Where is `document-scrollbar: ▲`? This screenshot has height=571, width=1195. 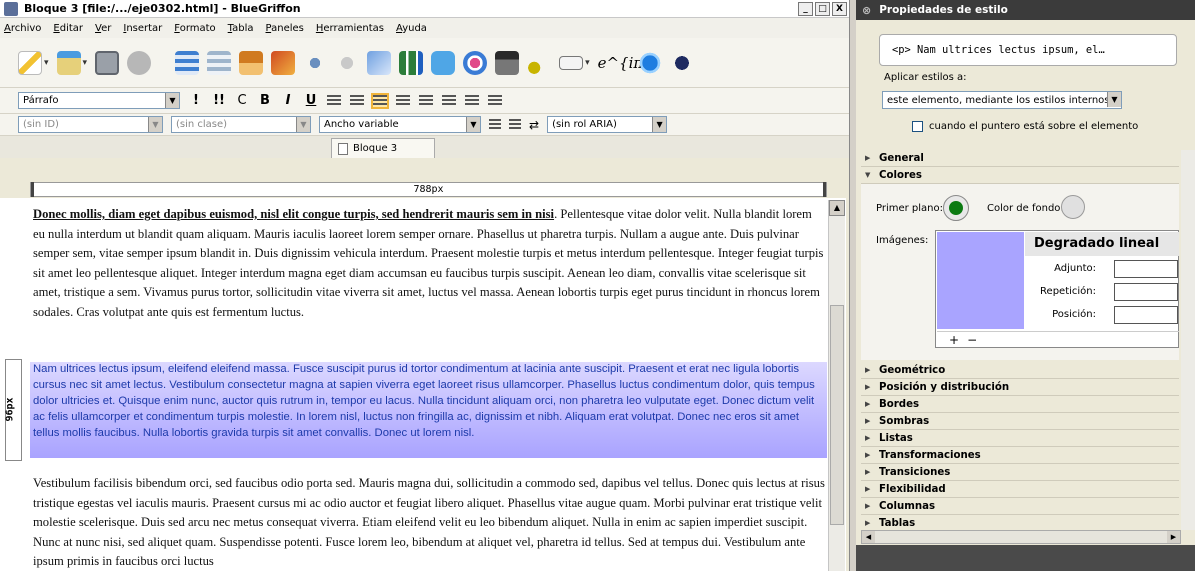 document-scrollbar: ▲ is located at coordinates (836, 385).